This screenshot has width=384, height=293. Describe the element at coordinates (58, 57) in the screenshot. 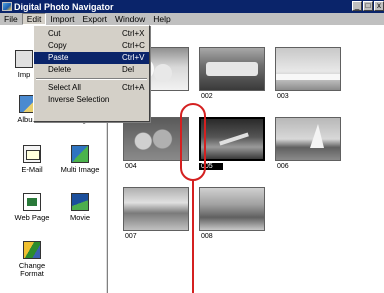

I see `menu-item-label: Paste` at that location.